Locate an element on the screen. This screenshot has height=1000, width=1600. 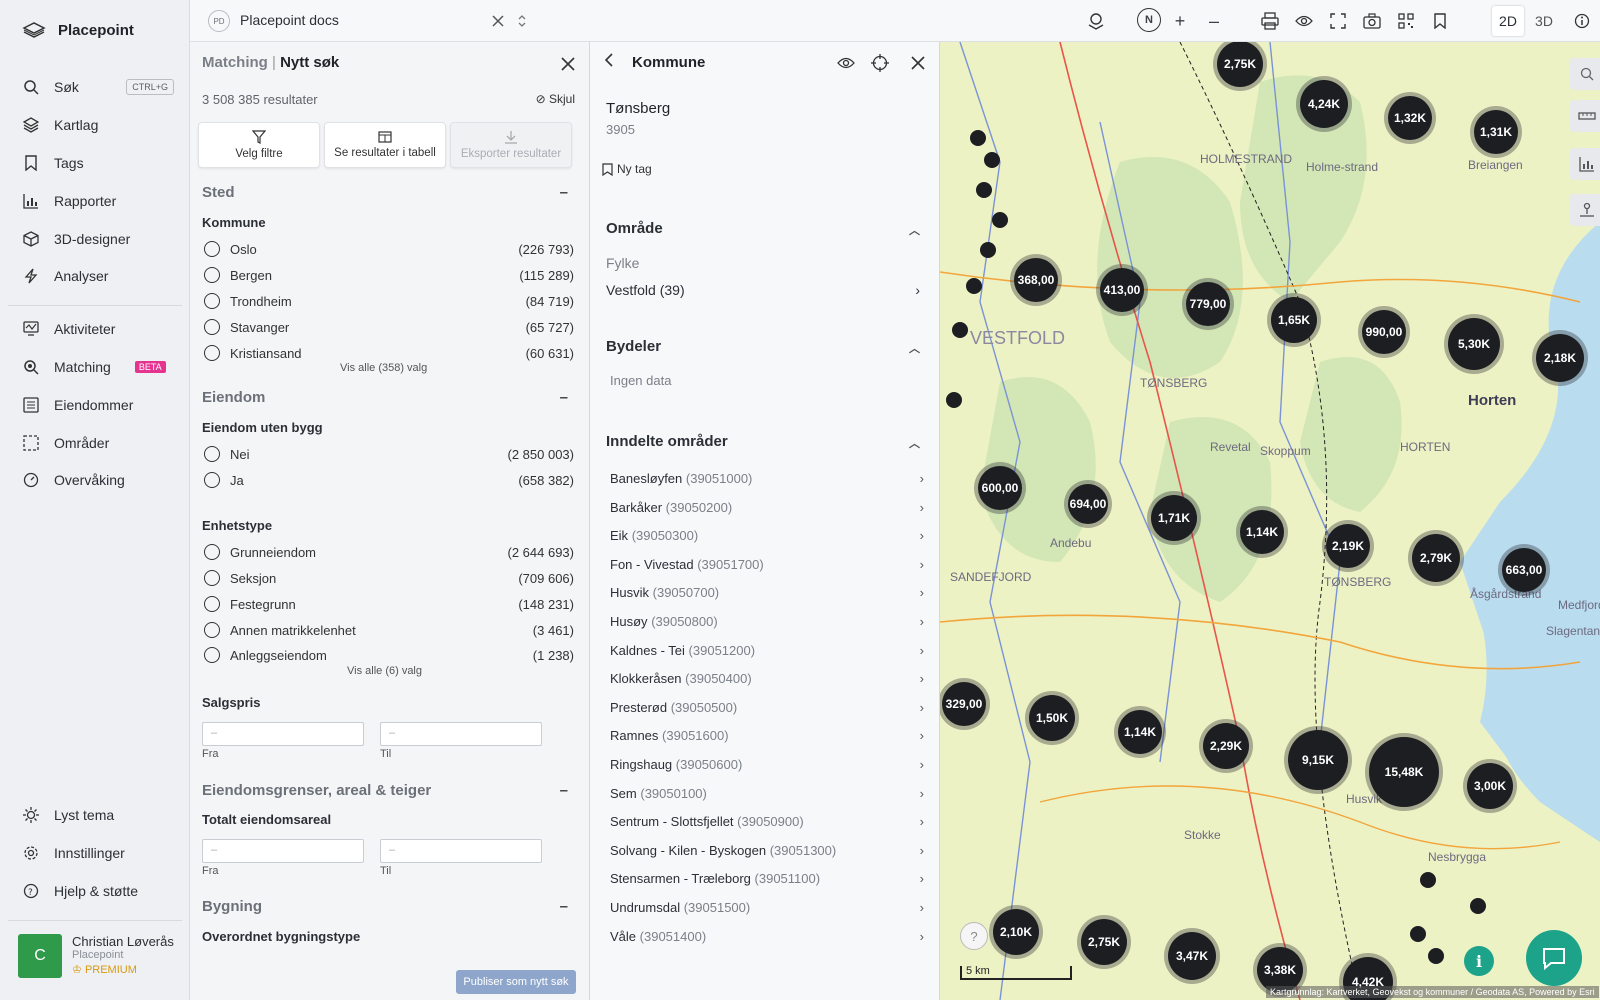
radio-option: Stavanger (65 727) is located at coordinates (389, 327).